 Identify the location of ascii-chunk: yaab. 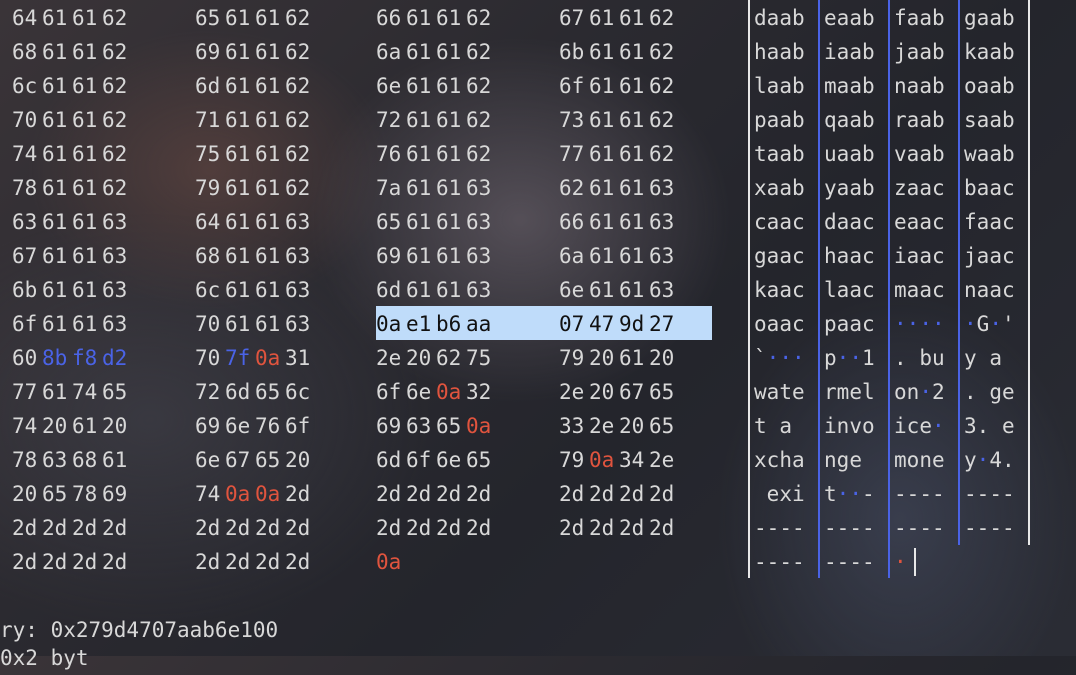
(849, 188).